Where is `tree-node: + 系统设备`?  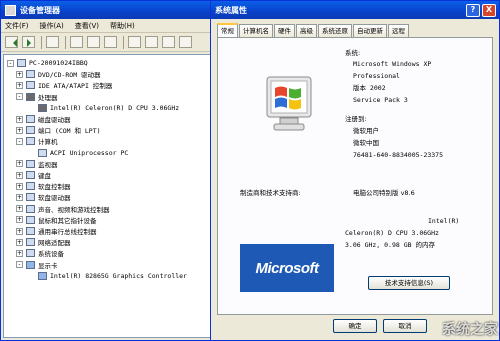
tree-node: + 系统设备 is located at coordinates (40, 253).